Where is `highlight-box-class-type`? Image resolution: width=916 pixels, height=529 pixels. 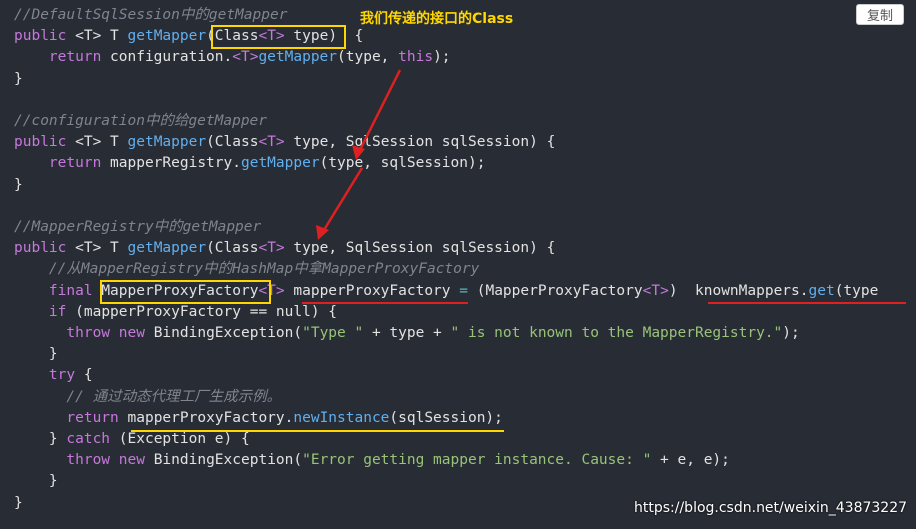
highlight-box-class-type is located at coordinates (278, 37).